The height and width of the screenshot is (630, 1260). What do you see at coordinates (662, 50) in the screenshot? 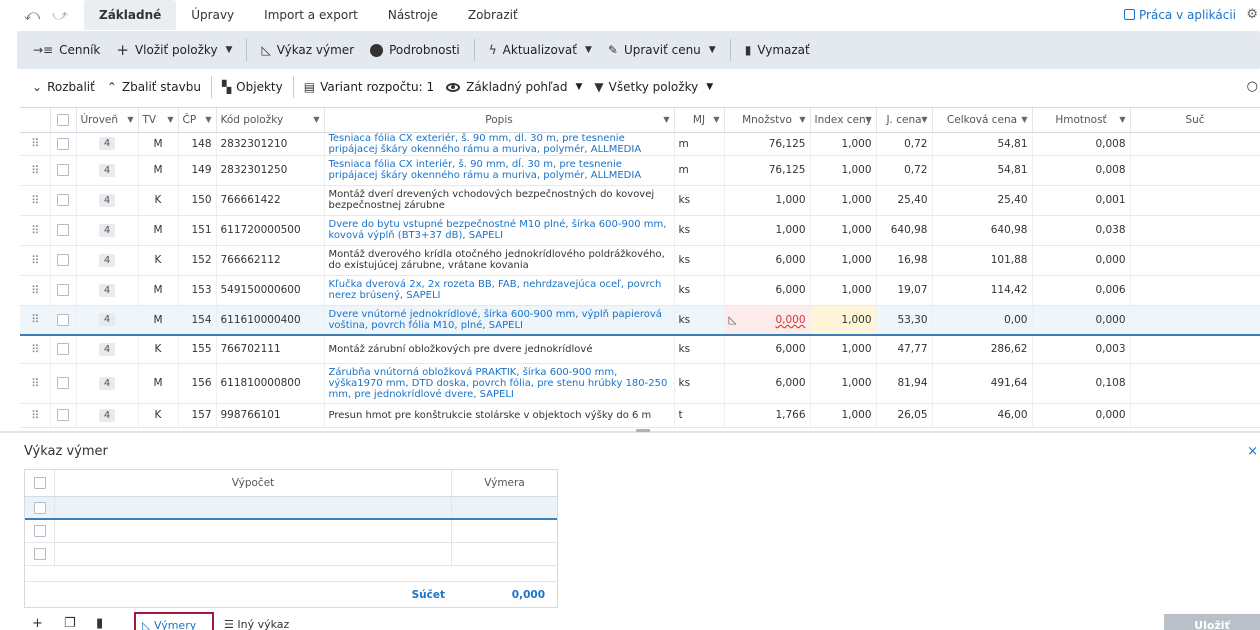
I see `upravit-cenu-button: ✎ Upraviť cenu ▼` at bounding box center [662, 50].